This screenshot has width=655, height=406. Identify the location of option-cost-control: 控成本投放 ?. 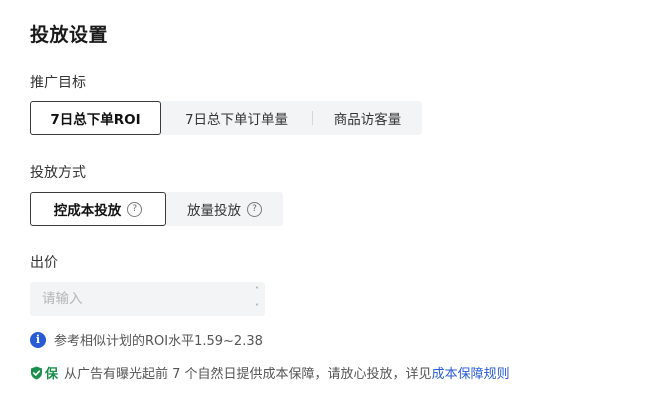
(98, 209).